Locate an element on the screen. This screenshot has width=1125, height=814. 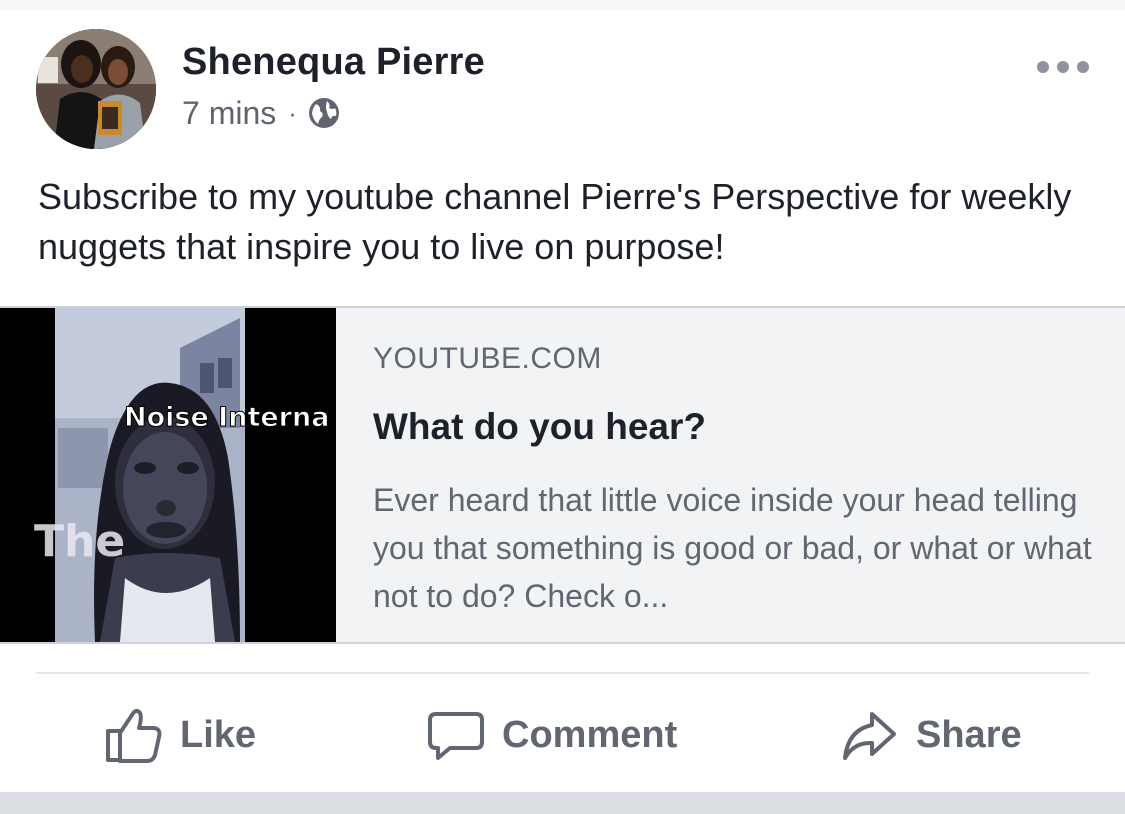
avatar-photo is located at coordinates (96, 89).